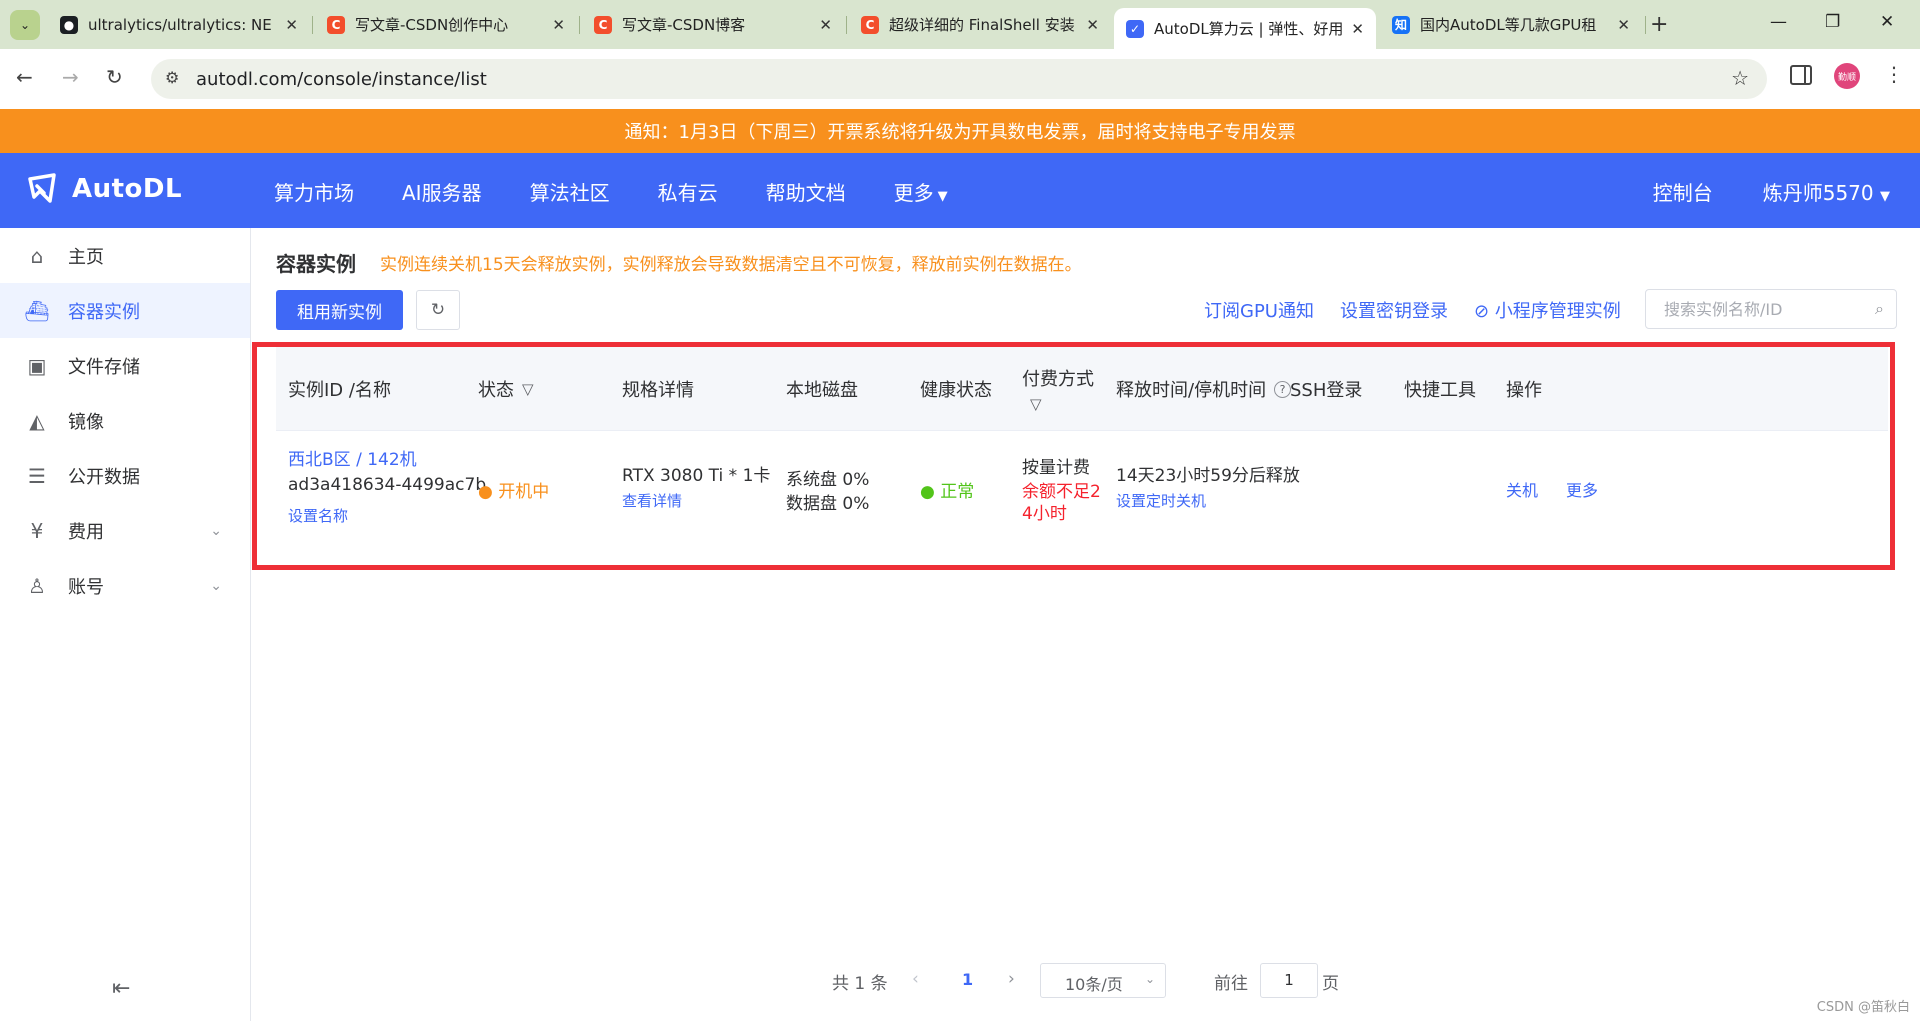 Image resolution: width=1920 pixels, height=1021 pixels. I want to click on sidebar-item-home: ⌂ 主页, so click(125, 255).